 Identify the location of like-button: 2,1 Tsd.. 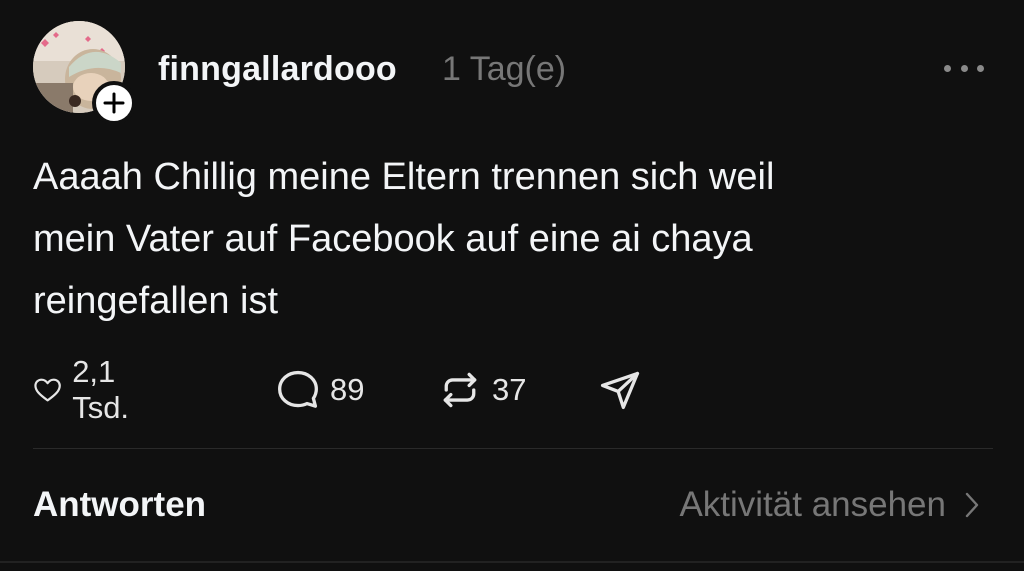
(88, 389).